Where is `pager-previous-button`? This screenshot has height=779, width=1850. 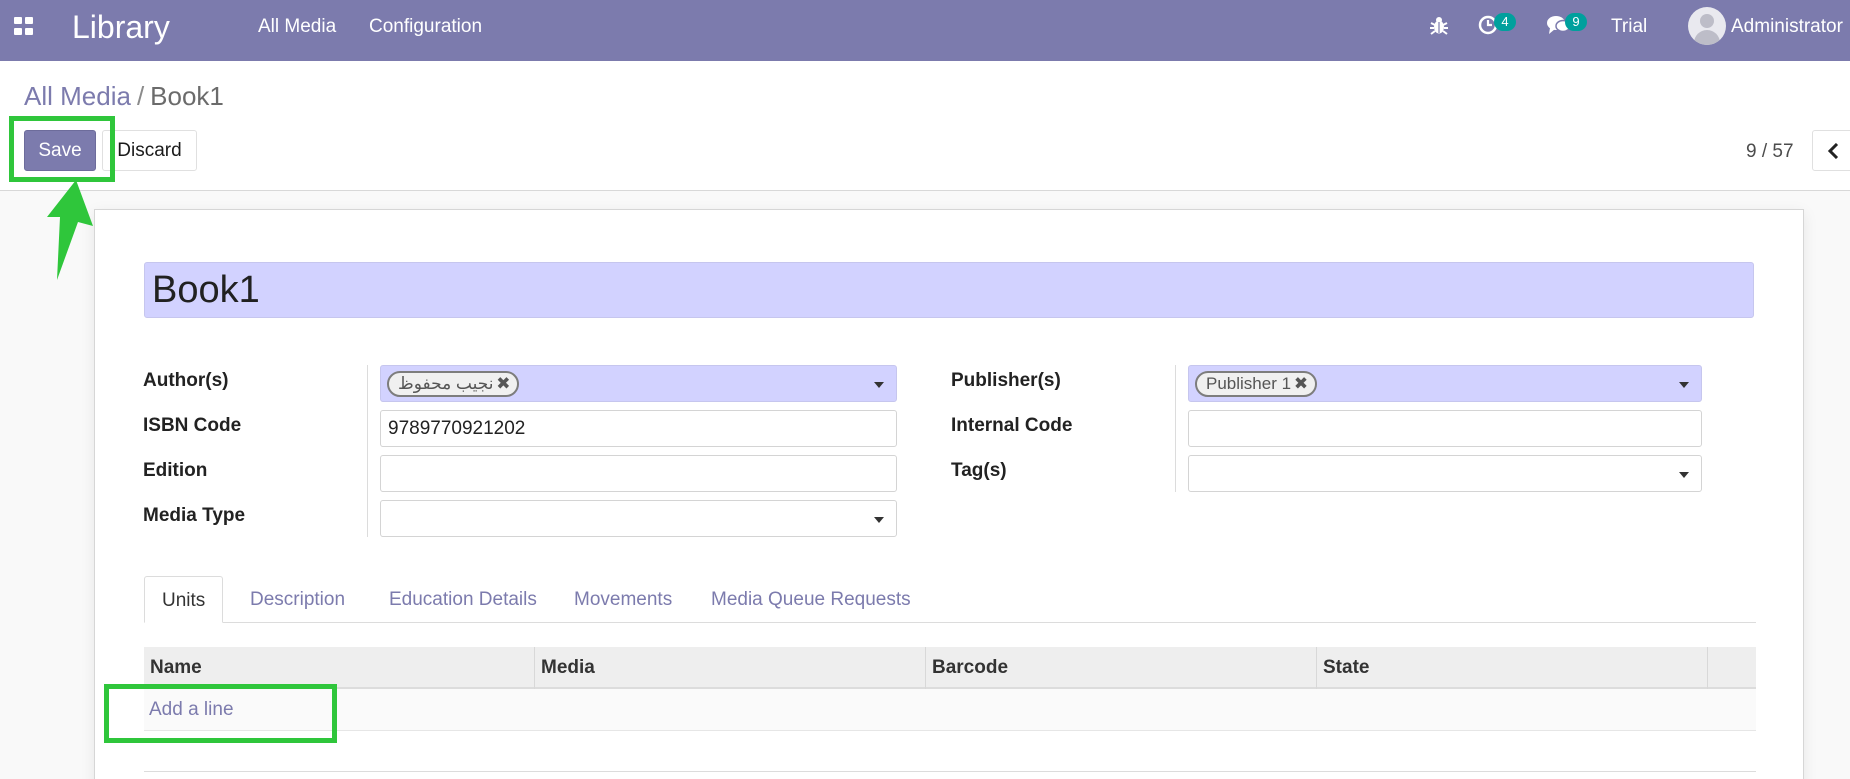
pager-previous-button is located at coordinates (1831, 150).